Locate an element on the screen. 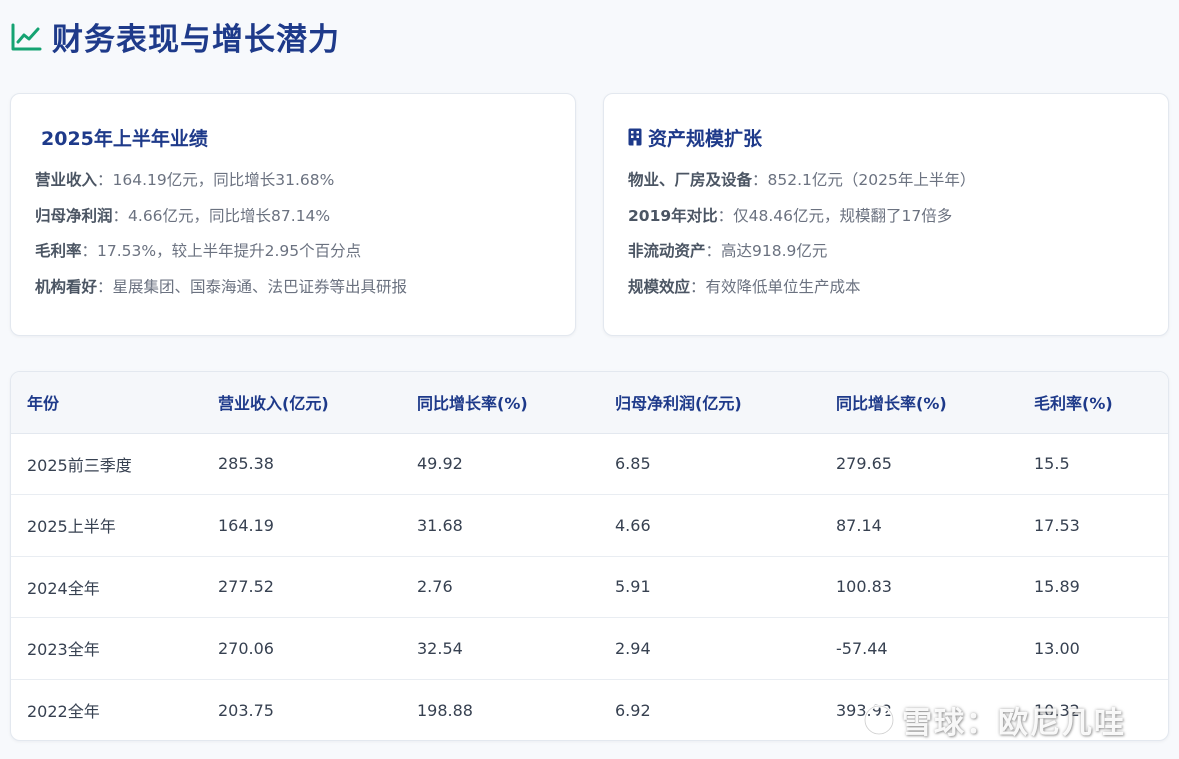 Image resolution: width=1179 pixels, height=759 pixels. performance-line-revenue: 营业收入：164.19亿元，同比增长31.68% is located at coordinates (185, 180).